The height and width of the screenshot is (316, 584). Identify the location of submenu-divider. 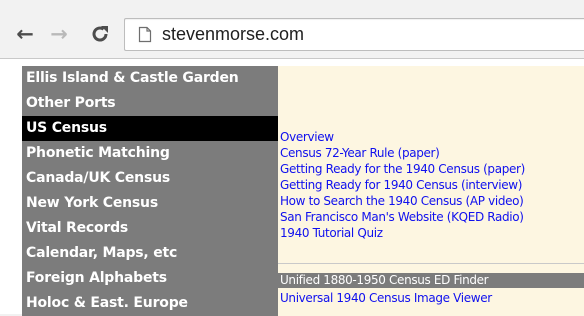
(431, 263).